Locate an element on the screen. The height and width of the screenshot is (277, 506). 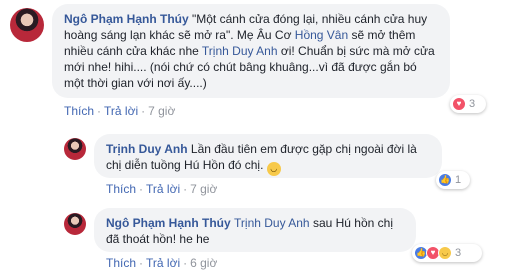
haha-emoji-icon: ◡ is located at coordinates (273, 169).